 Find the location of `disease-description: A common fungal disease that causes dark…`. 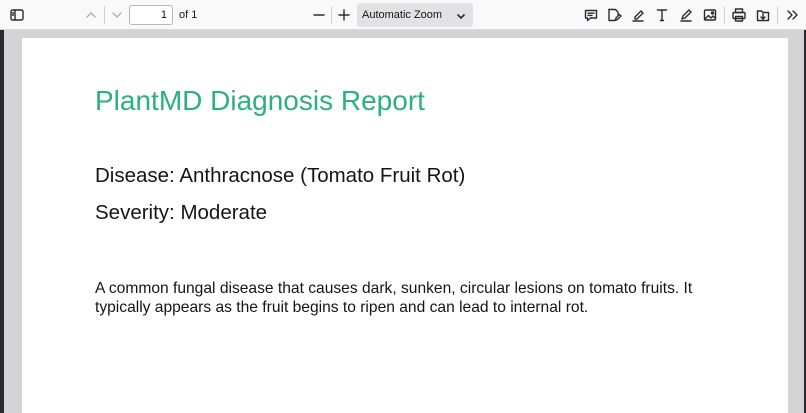

disease-description: A common fungal disease that causes dark… is located at coordinates (394, 298).